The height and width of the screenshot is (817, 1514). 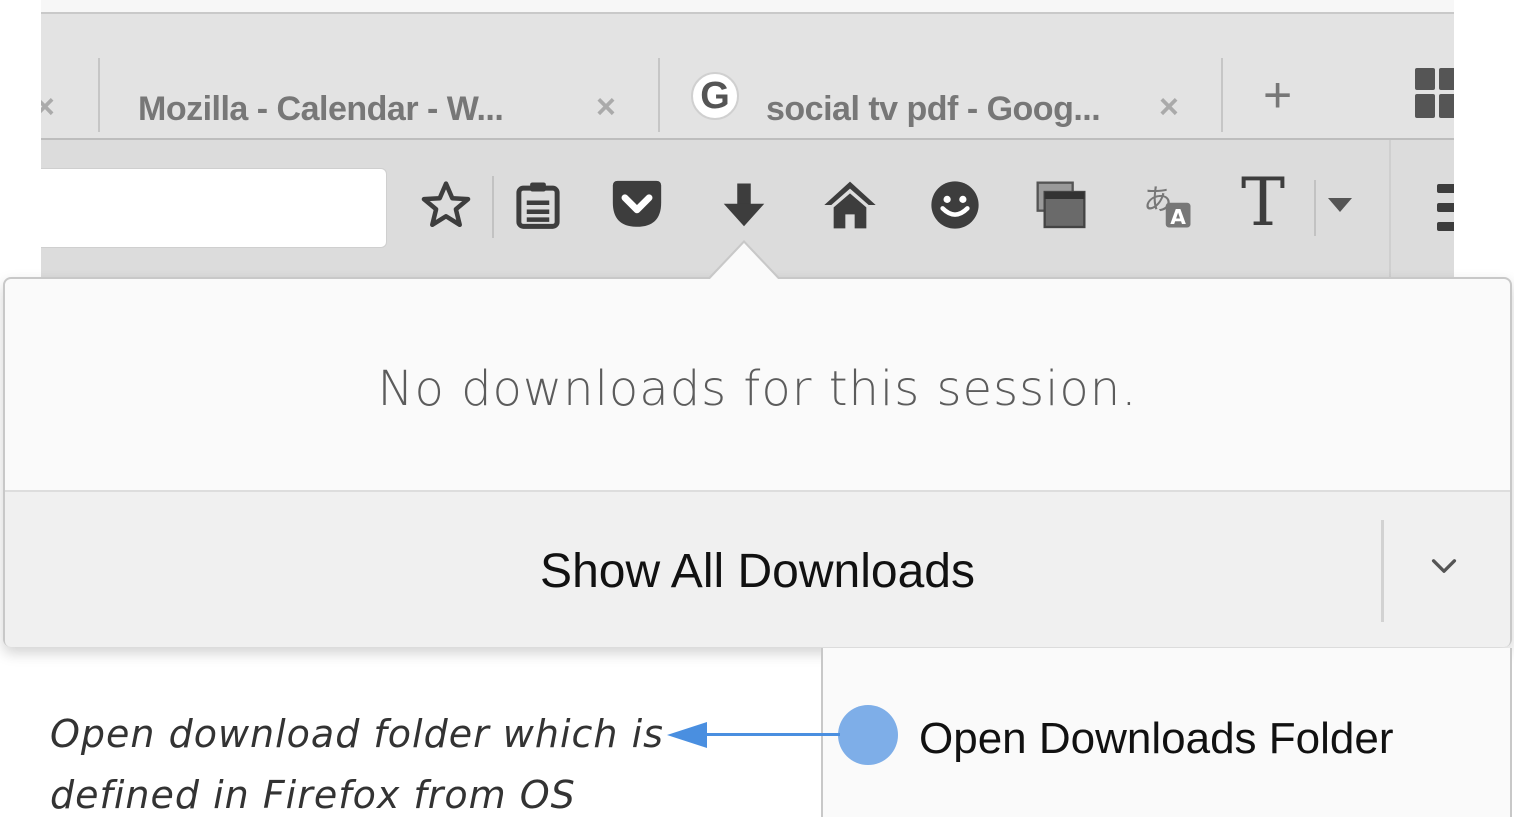 What do you see at coordinates (446, 205) in the screenshot?
I see `star-icon` at bounding box center [446, 205].